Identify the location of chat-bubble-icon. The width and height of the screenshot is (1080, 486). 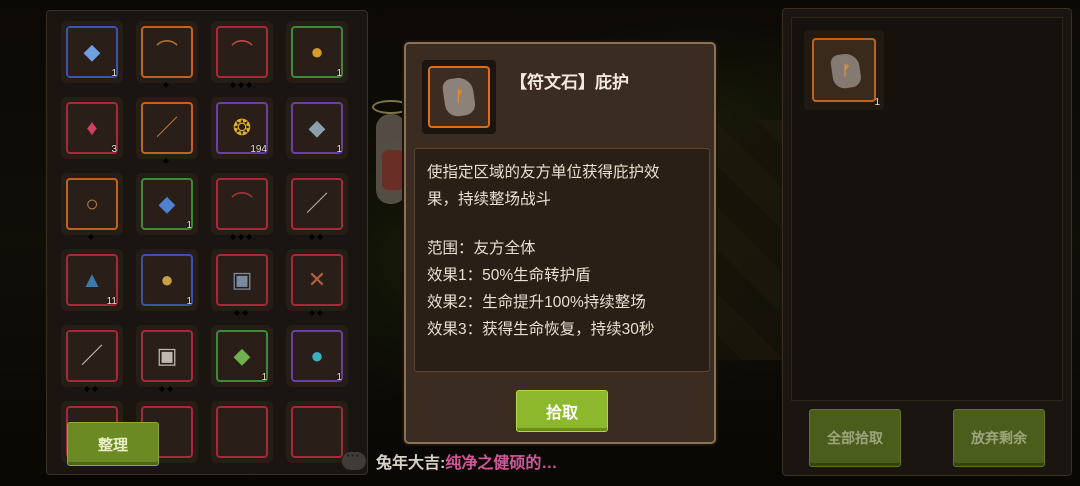
(354, 458).